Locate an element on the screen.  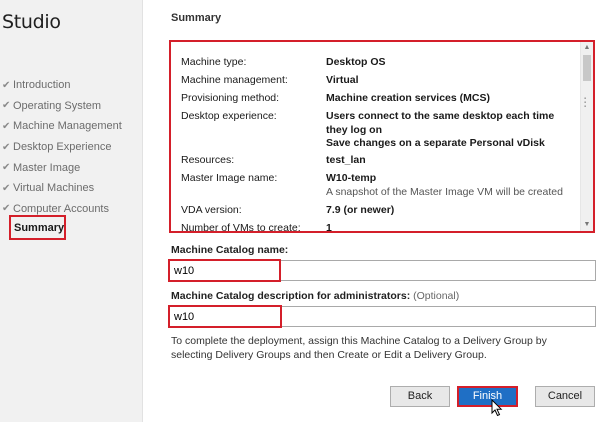
summary-value: Machine creation services (MCS) is located at coordinates (408, 98).